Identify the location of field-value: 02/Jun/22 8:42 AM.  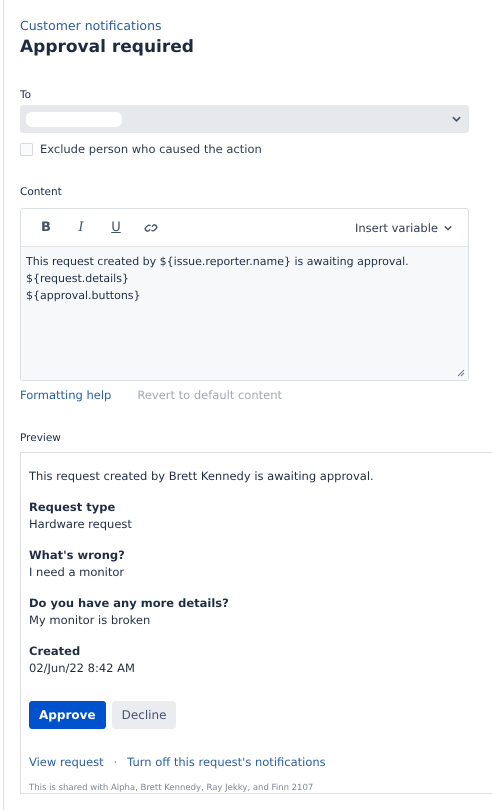
(82, 668).